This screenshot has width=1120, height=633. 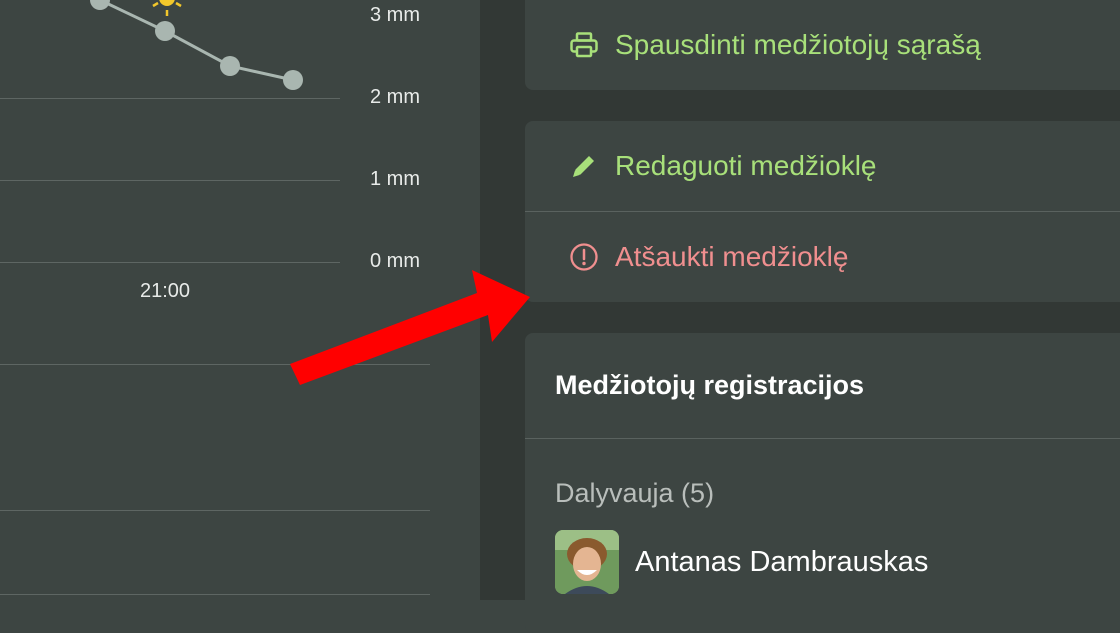 I want to click on y-tick-label: 1 mm, so click(x=395, y=179).